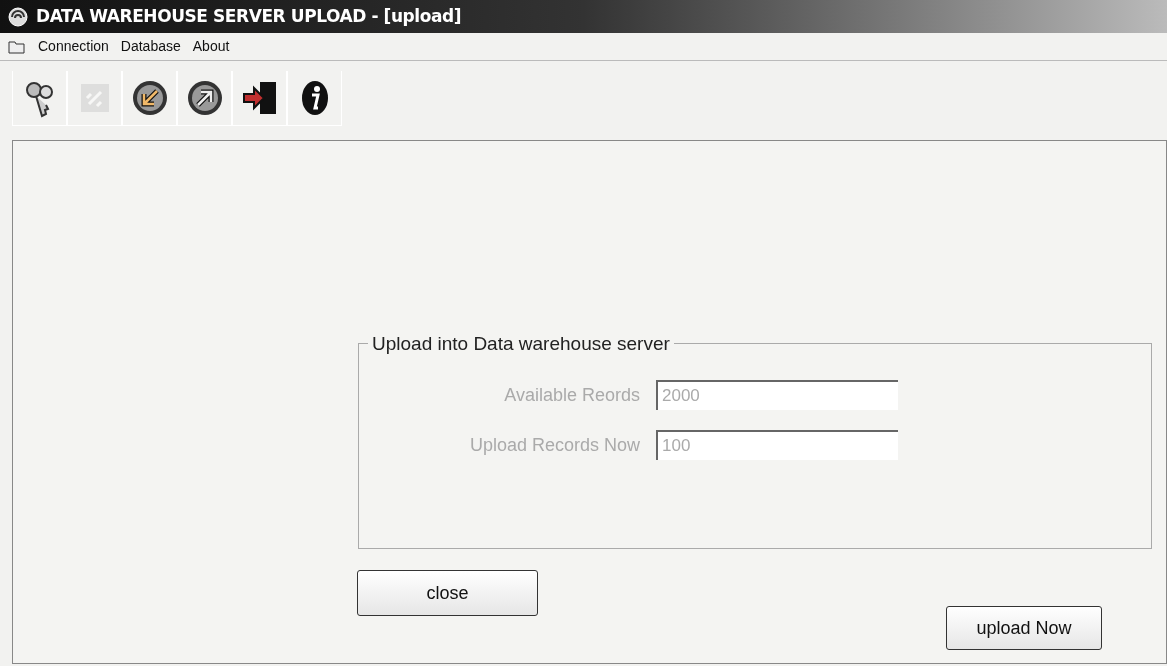 This screenshot has width=1167, height=666. I want to click on menu-item: Database, so click(150, 46).